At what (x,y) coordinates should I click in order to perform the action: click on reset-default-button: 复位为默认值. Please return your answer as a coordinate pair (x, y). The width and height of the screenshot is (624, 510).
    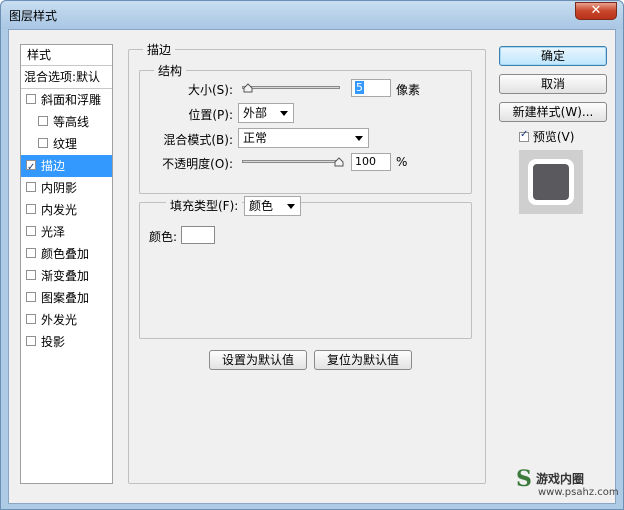
    Looking at the image, I should click on (363, 360).